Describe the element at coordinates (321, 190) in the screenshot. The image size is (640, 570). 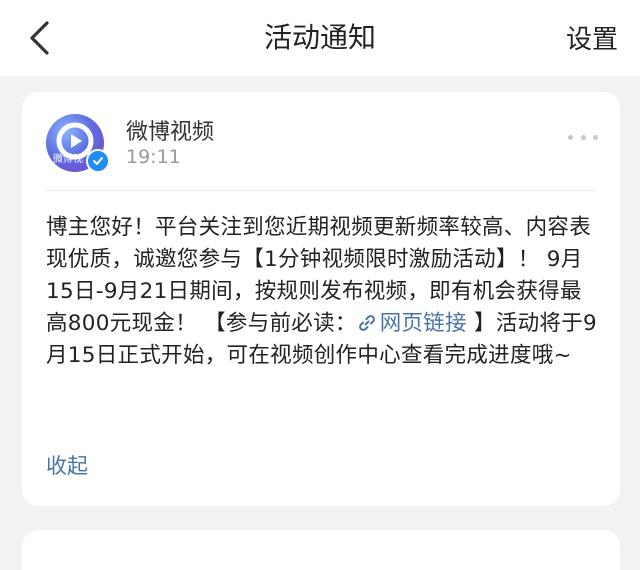
I see `divider` at that location.